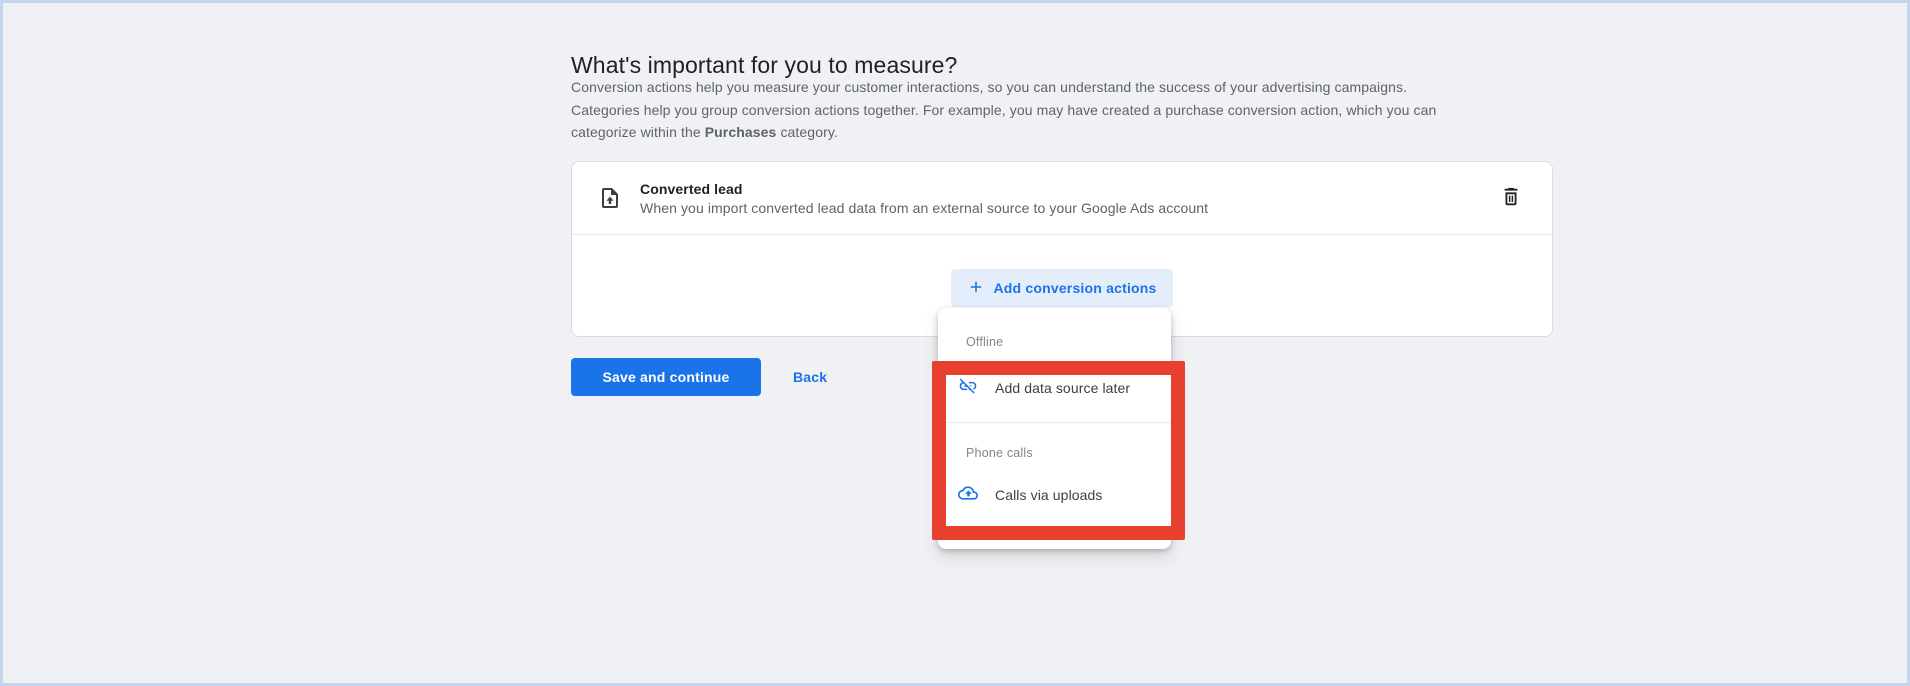 Image resolution: width=1910 pixels, height=686 pixels. Describe the element at coordinates (985, 342) in the screenshot. I see `dropdown-section-label-offline: Offline` at that location.